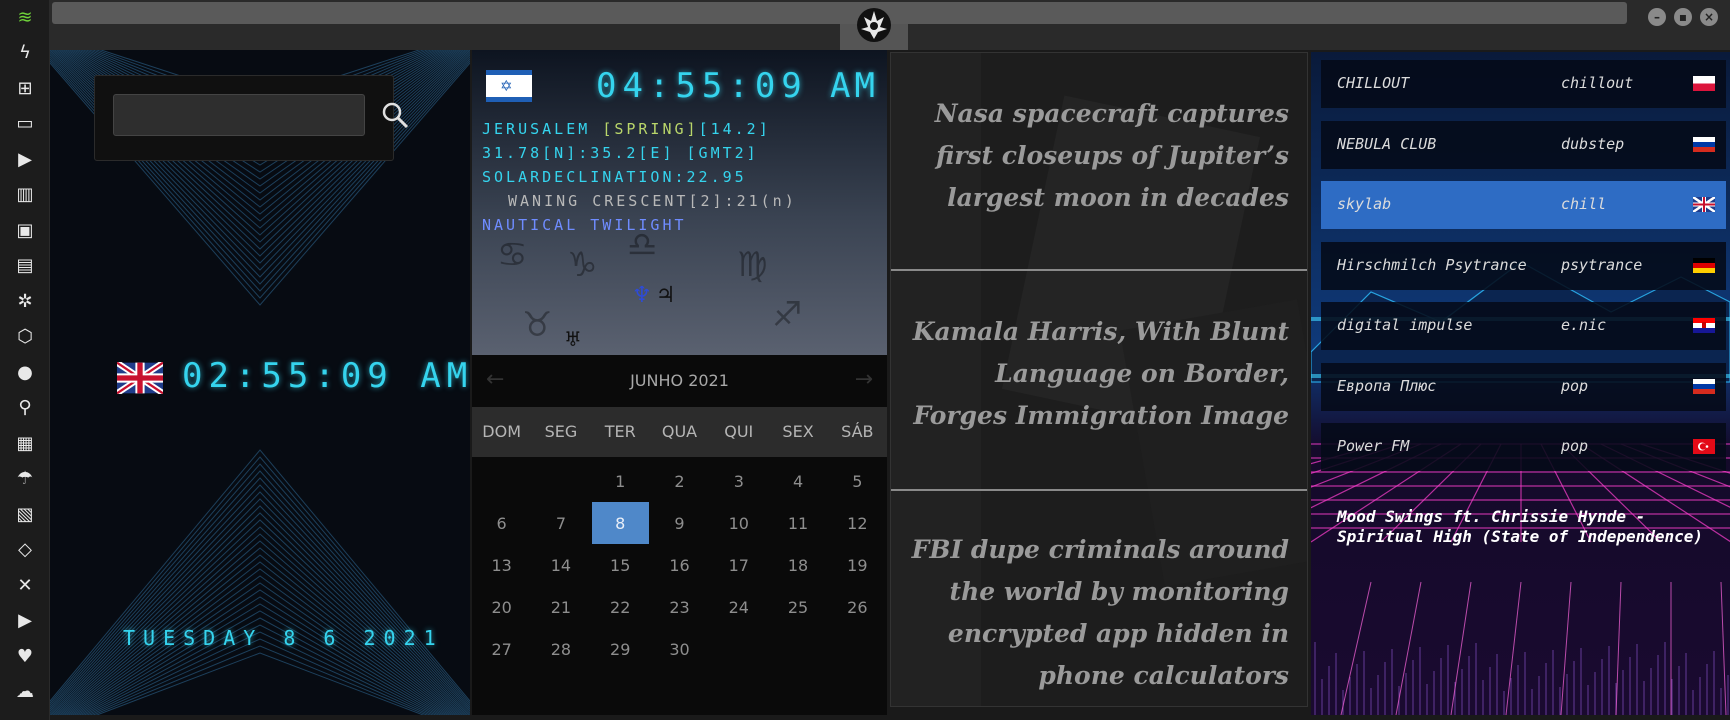 The height and width of the screenshot is (720, 1730). I want to click on weekday-header: DOM SEG TER QUA QUI SEX SÁB, so click(679, 432).